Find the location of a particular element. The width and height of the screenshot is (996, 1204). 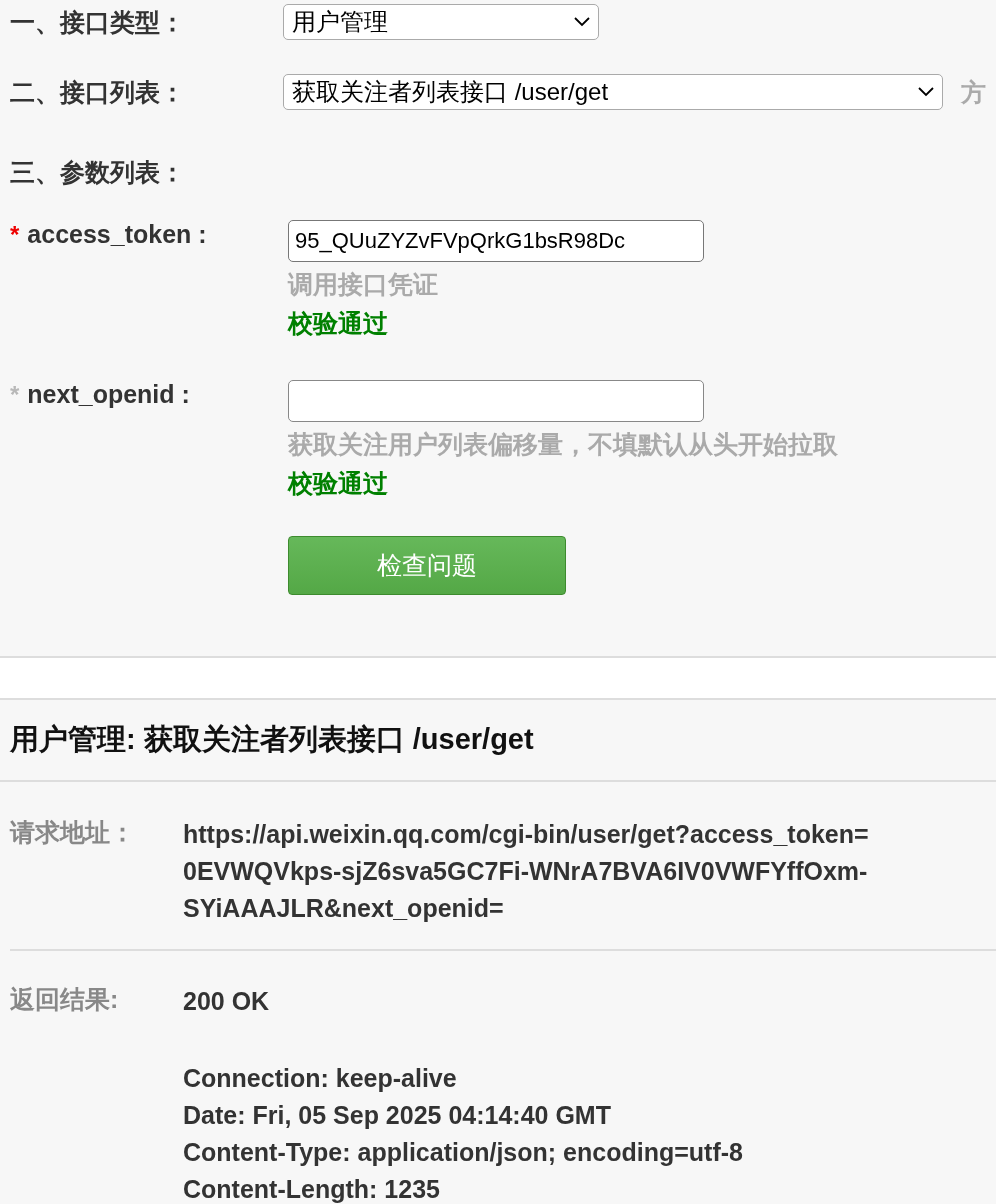

section-label: 一、接口类型： is located at coordinates (98, 22).